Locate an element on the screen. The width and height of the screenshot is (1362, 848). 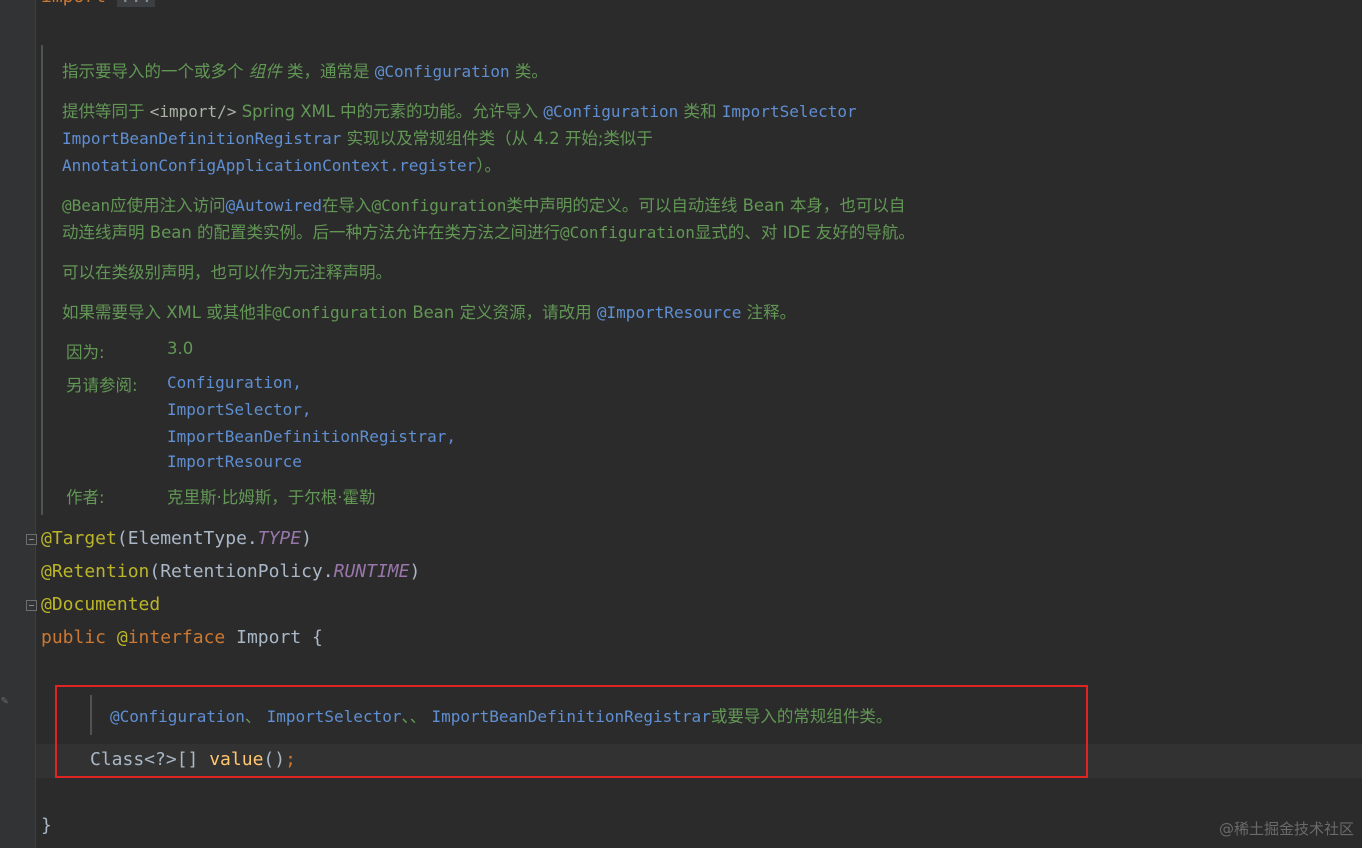
since-label: 因为: is located at coordinates (85, 352).